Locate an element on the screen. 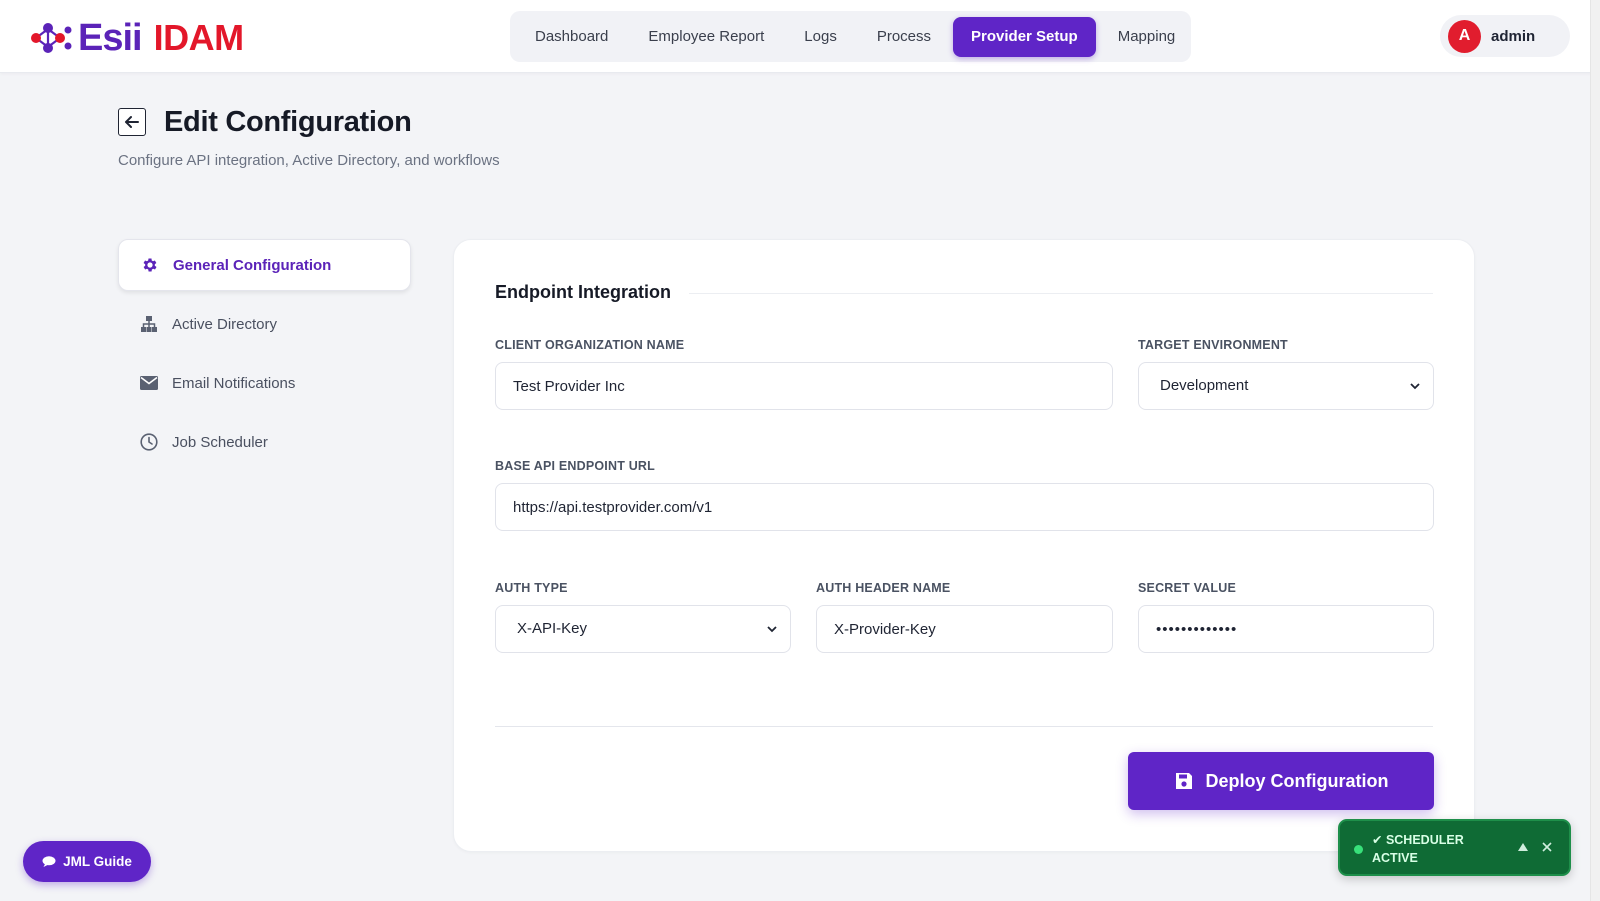 The height and width of the screenshot is (901, 1600). side-item-label: Job Scheduler is located at coordinates (220, 442).